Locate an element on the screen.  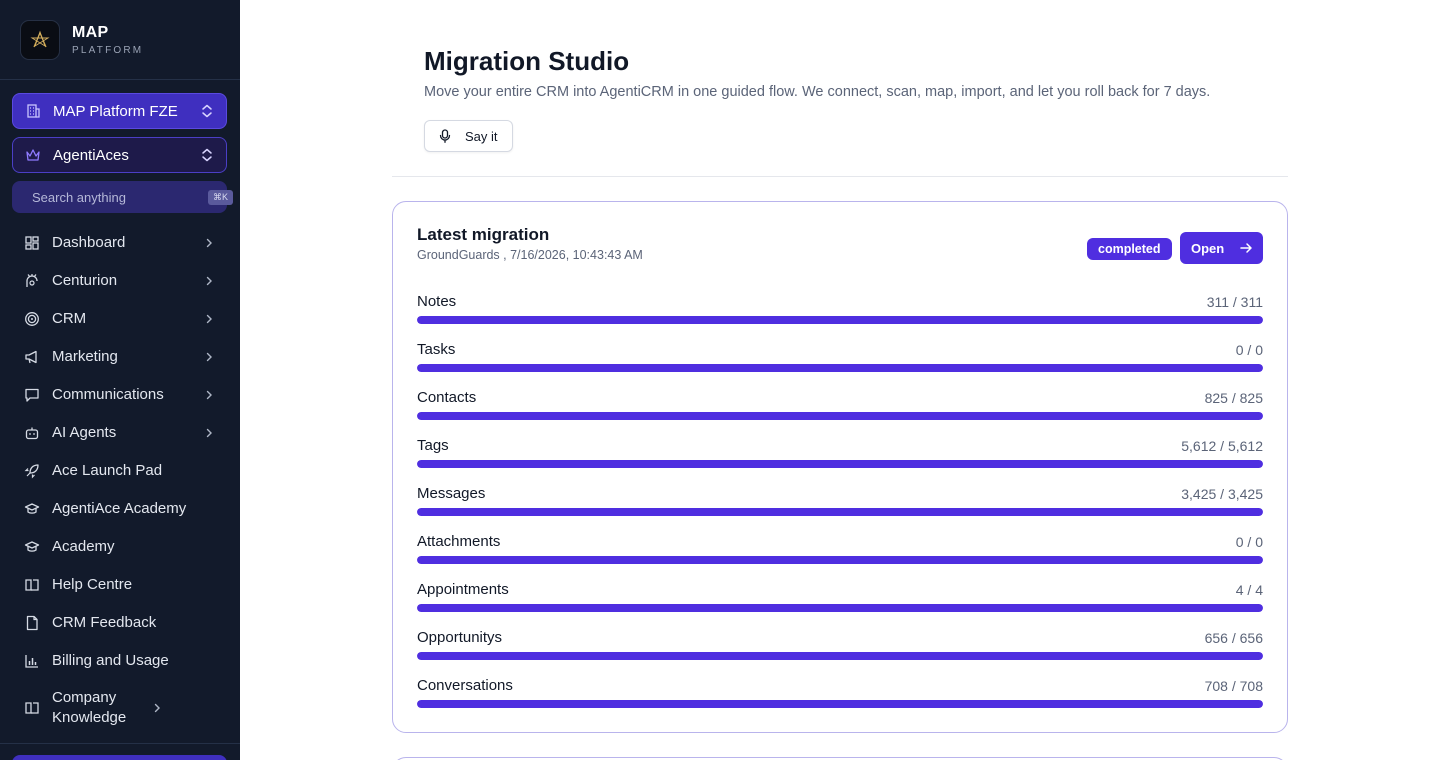
row-count: 5,612 / 5,612 is located at coordinates (1222, 446).